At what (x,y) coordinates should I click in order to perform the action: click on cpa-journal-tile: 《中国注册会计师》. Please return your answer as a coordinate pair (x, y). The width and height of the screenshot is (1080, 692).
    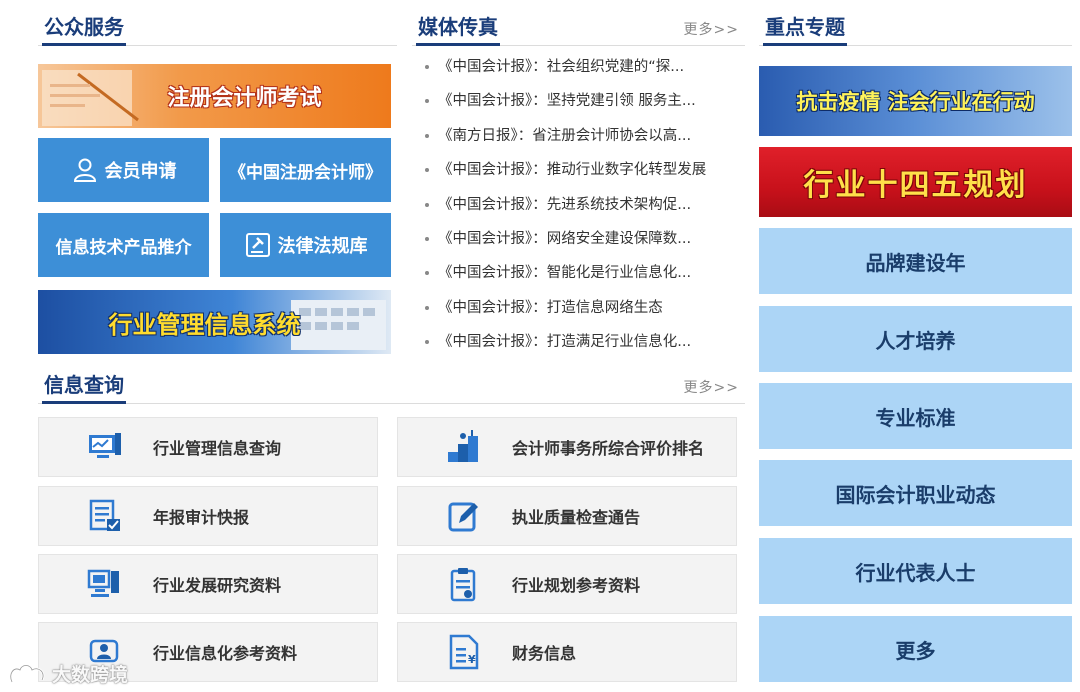
    Looking at the image, I should click on (305, 170).